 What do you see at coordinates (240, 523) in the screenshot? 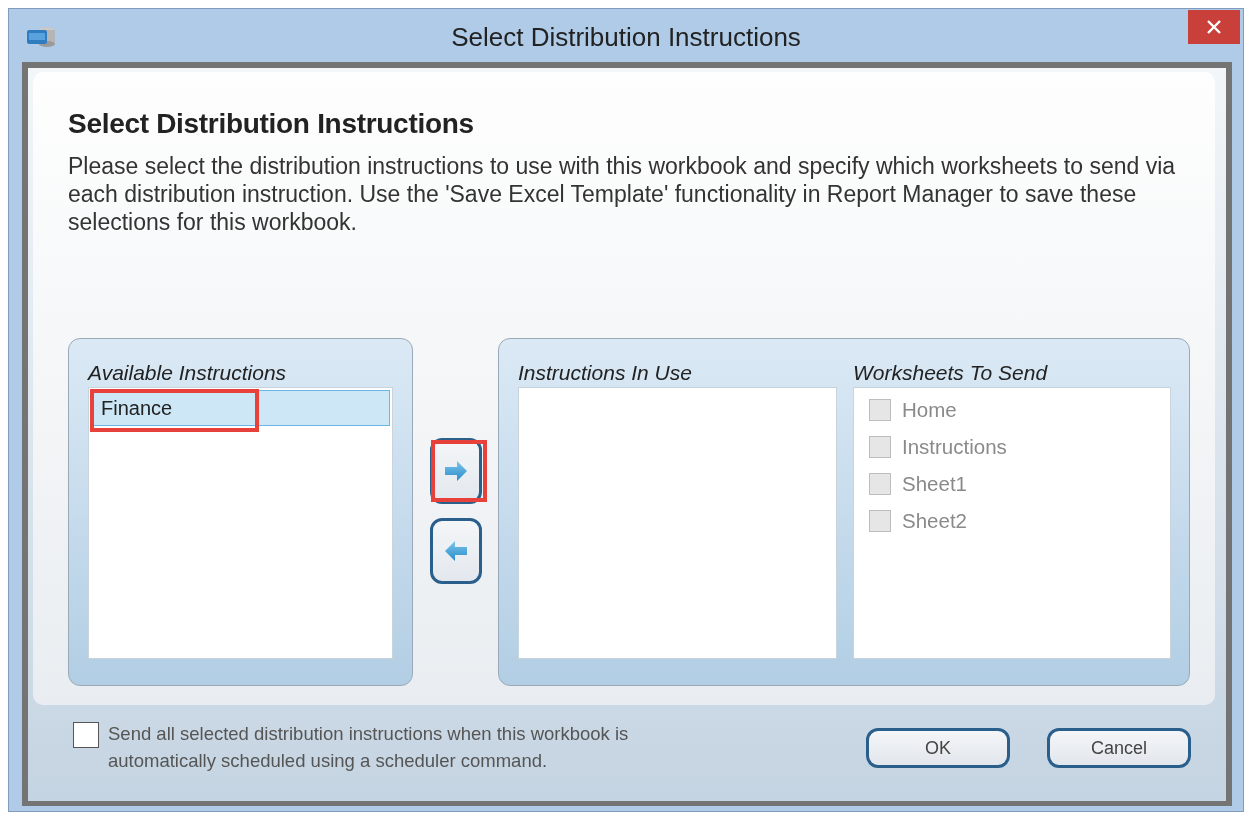
I see `available-list: Finance` at bounding box center [240, 523].